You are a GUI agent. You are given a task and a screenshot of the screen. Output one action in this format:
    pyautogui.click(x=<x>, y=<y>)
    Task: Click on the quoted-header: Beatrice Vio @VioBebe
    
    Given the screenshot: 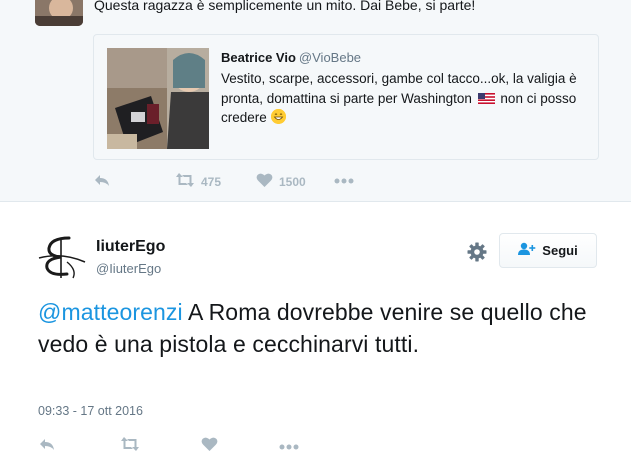 What is the action you would take?
    pyautogui.click(x=291, y=57)
    